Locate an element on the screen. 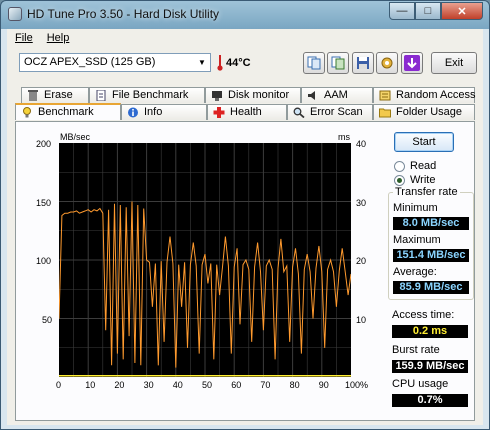 The image size is (490, 430). download-arrow-icon is located at coordinates (412, 63).